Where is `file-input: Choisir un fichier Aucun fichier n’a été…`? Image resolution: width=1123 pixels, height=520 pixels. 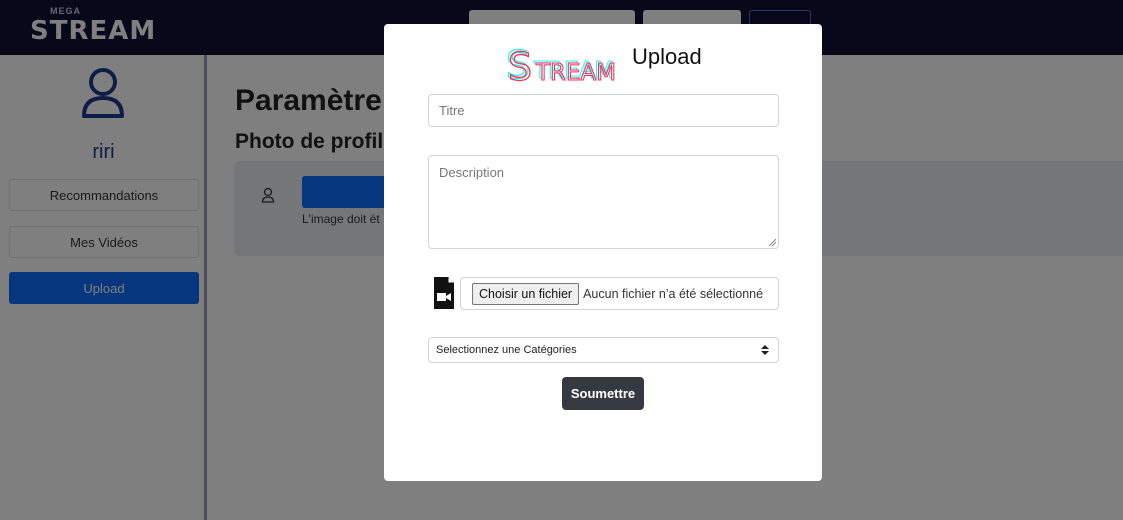
file-input: Choisir un fichier Aucun fichier n’a été… is located at coordinates (619, 293).